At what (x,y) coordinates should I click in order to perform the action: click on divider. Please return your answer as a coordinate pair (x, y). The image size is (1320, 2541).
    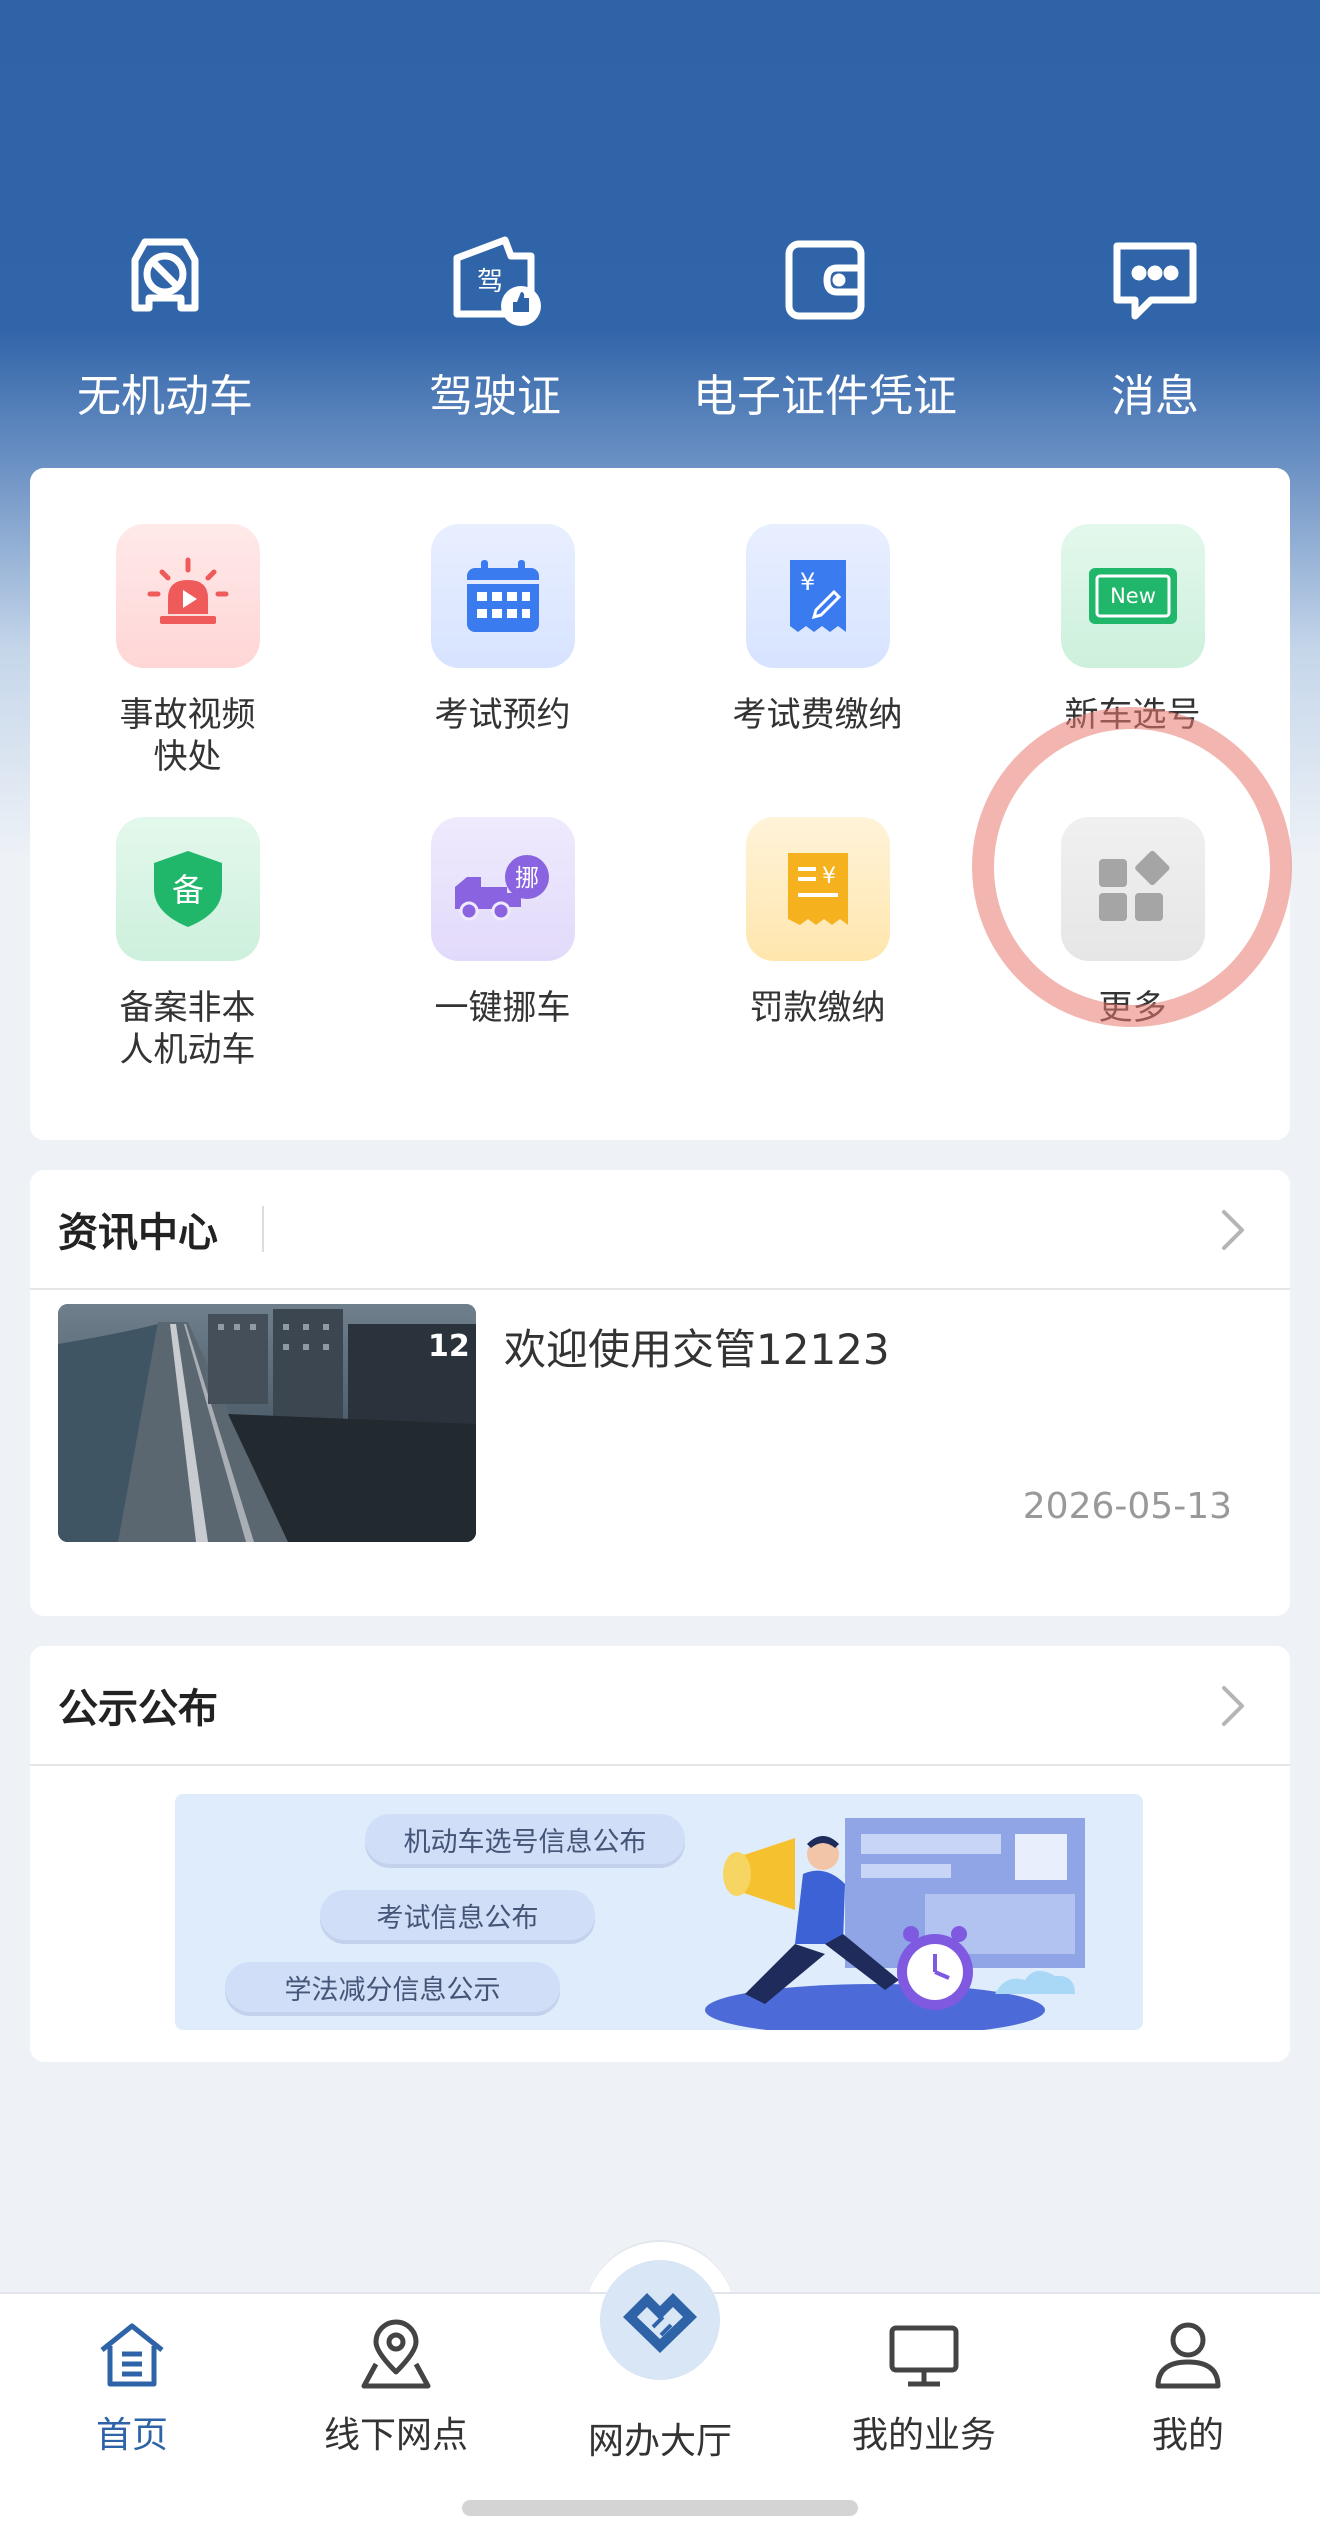
    Looking at the image, I should click on (263, 1229).